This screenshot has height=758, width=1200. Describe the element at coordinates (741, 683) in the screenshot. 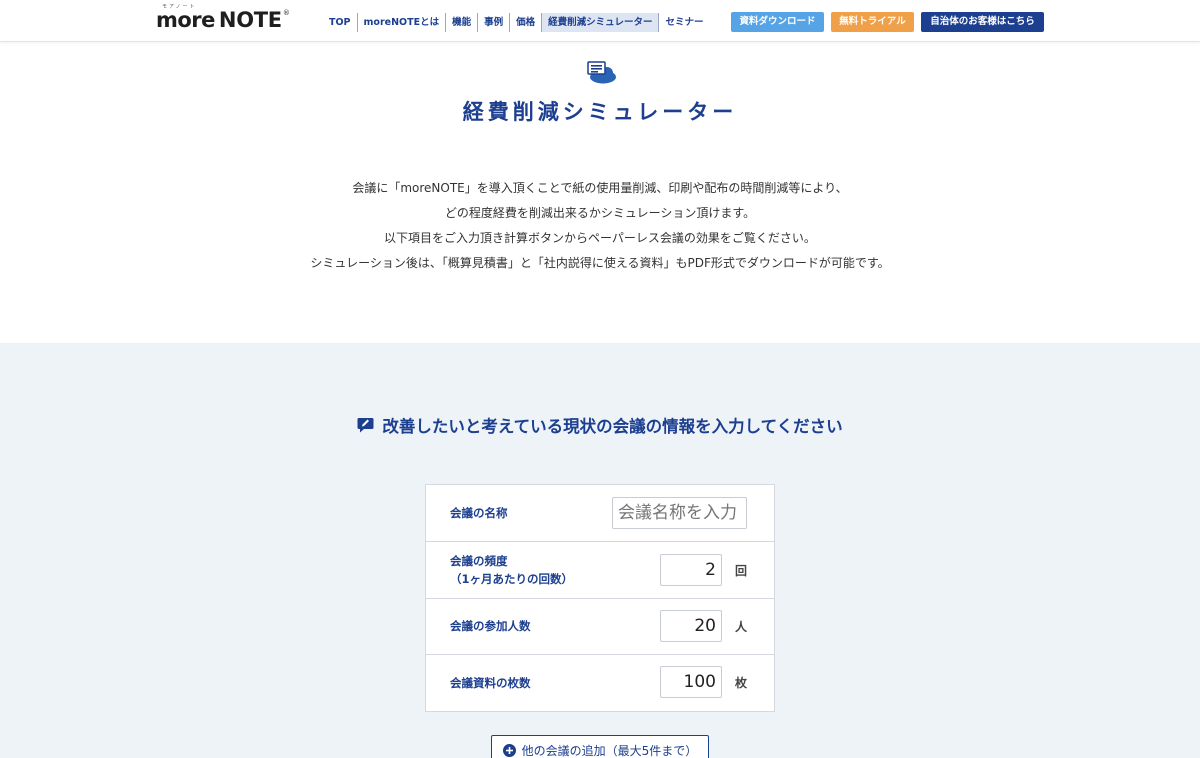

I see `pages-unit: 枚` at that location.